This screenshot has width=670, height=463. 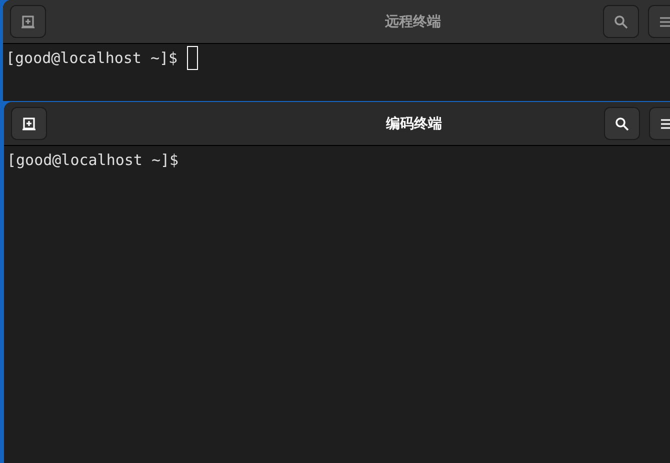 What do you see at coordinates (413, 123) in the screenshot?
I see `window-title: 编码终端` at bounding box center [413, 123].